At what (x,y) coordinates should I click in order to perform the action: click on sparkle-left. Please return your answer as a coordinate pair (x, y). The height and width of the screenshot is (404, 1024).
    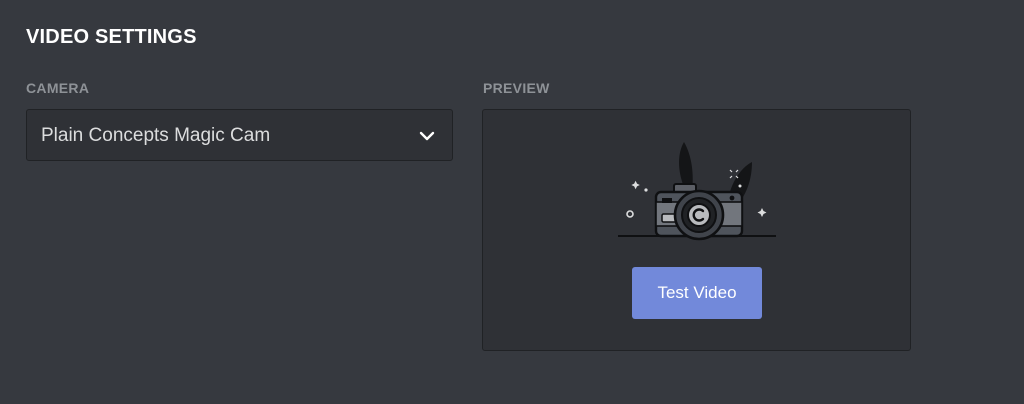
    Looking at the image, I should click on (635, 185).